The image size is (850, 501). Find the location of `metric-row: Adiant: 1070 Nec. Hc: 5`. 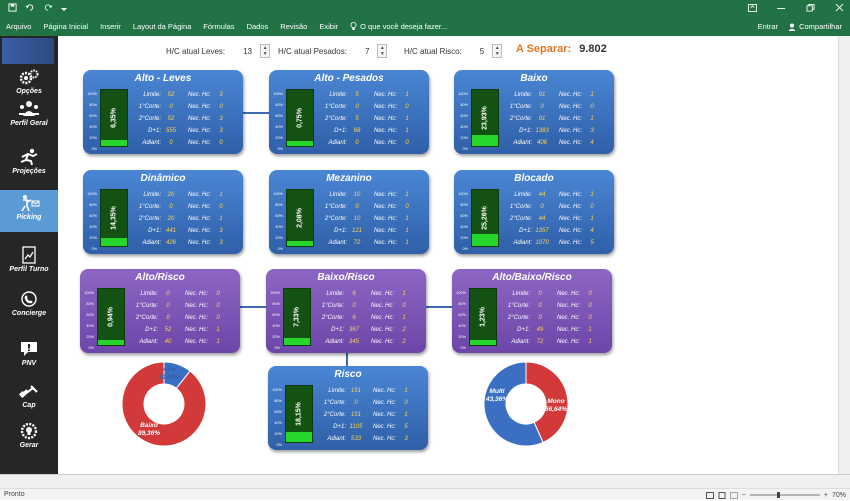

metric-row: Adiant: 1070 Nec. Hc: 5 is located at coordinates (557, 243).